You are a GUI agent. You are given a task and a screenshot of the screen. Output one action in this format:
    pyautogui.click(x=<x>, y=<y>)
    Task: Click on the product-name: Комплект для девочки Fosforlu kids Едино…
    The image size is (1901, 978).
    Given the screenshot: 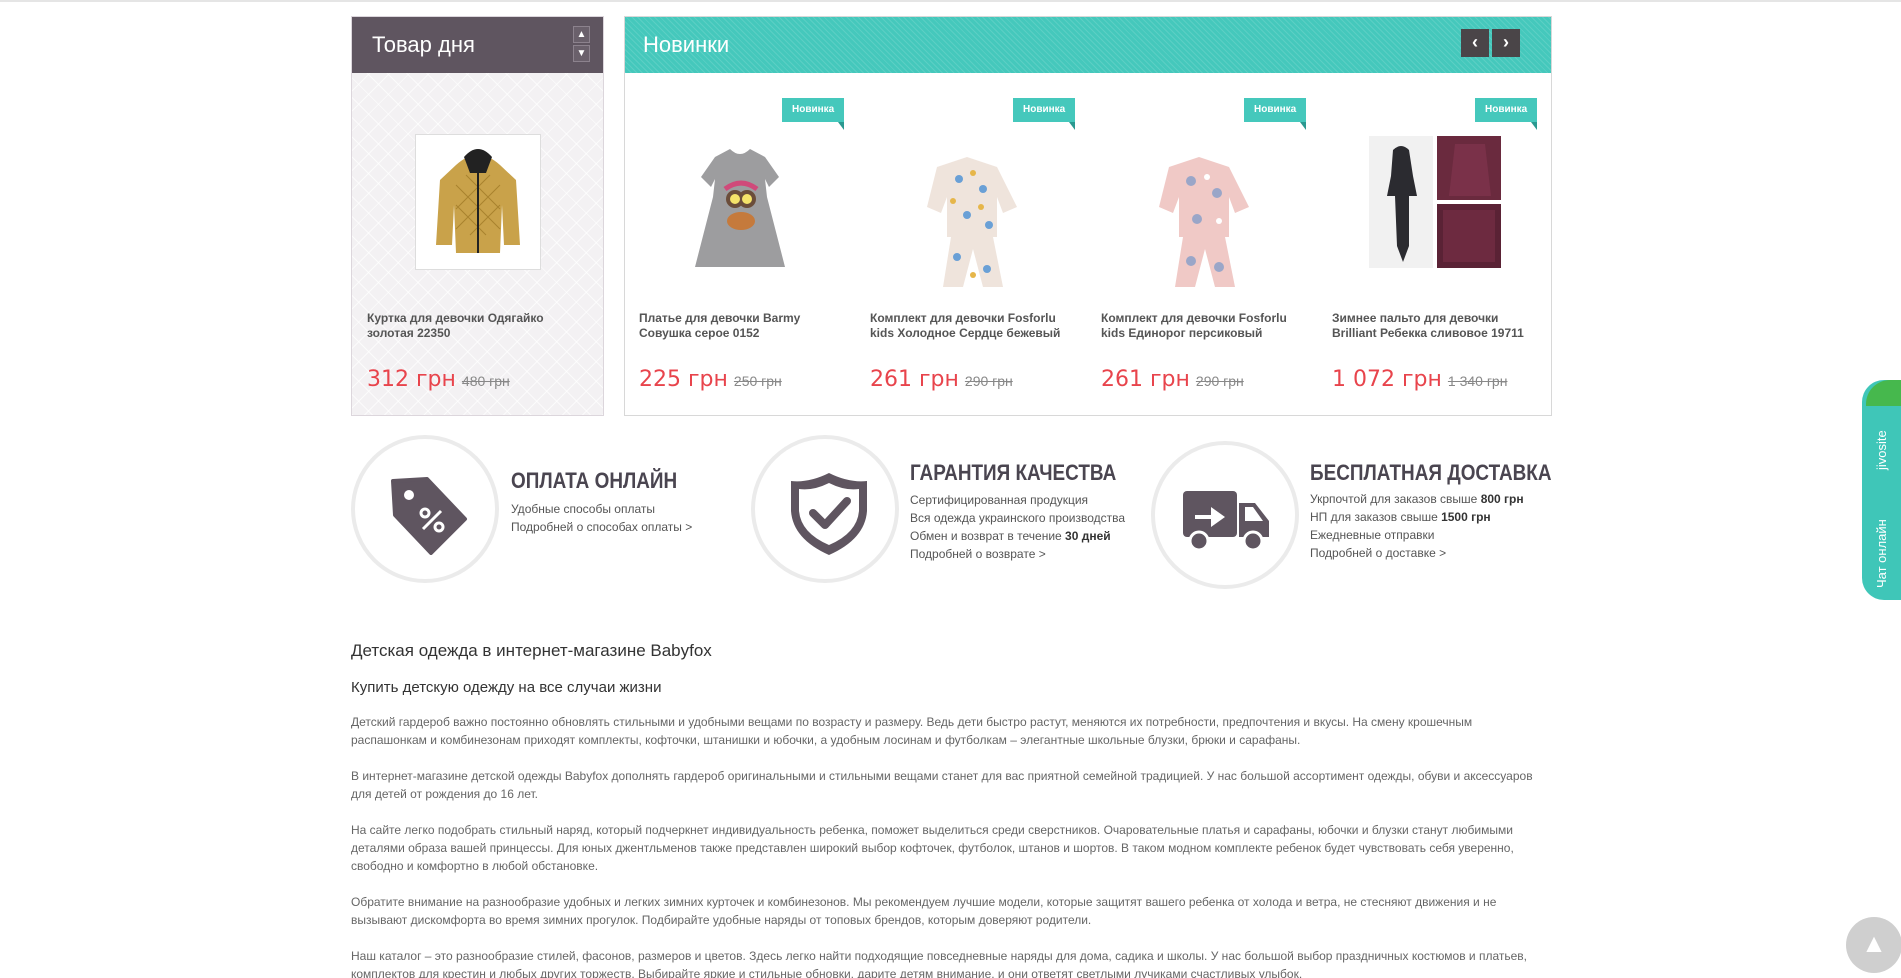 What is the action you would take?
    pyautogui.click(x=1201, y=326)
    